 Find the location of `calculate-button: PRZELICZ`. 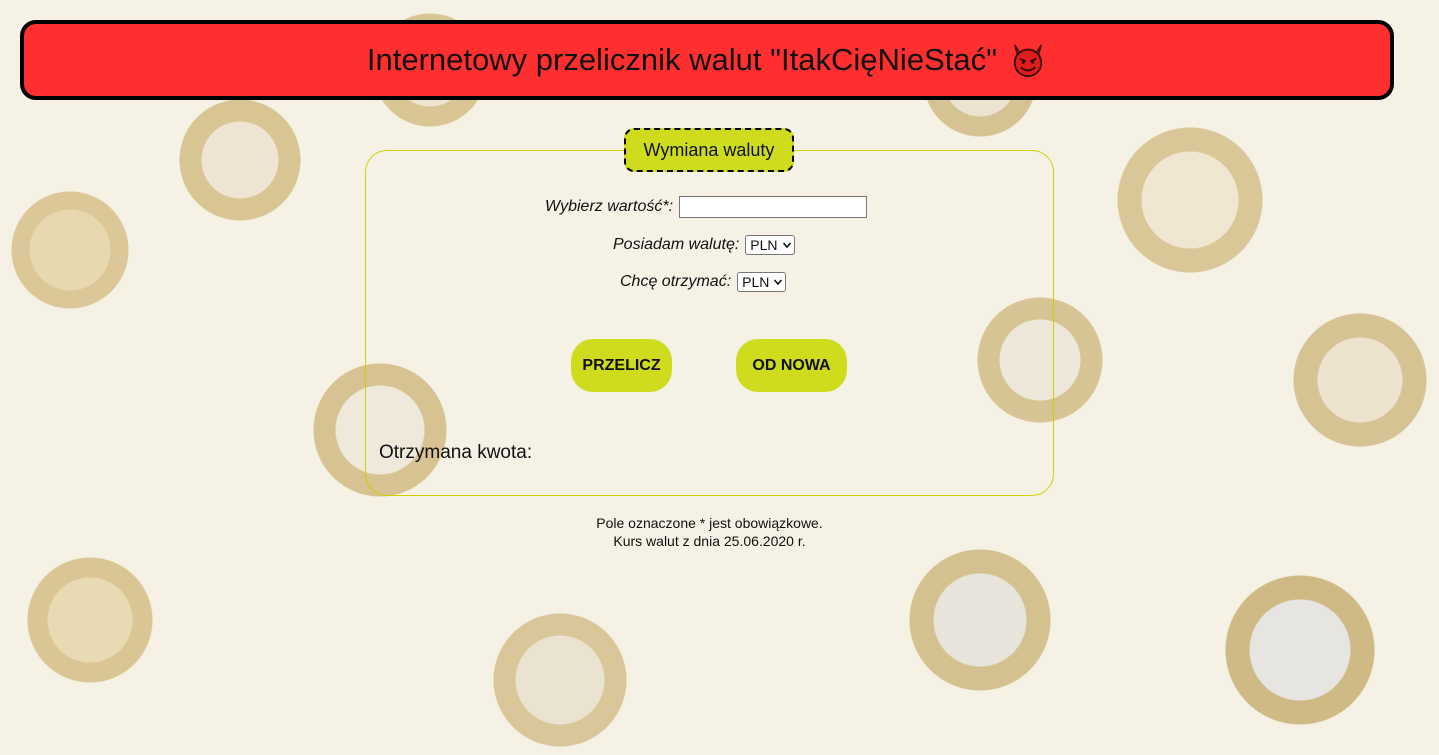

calculate-button: PRZELICZ is located at coordinates (621, 365).